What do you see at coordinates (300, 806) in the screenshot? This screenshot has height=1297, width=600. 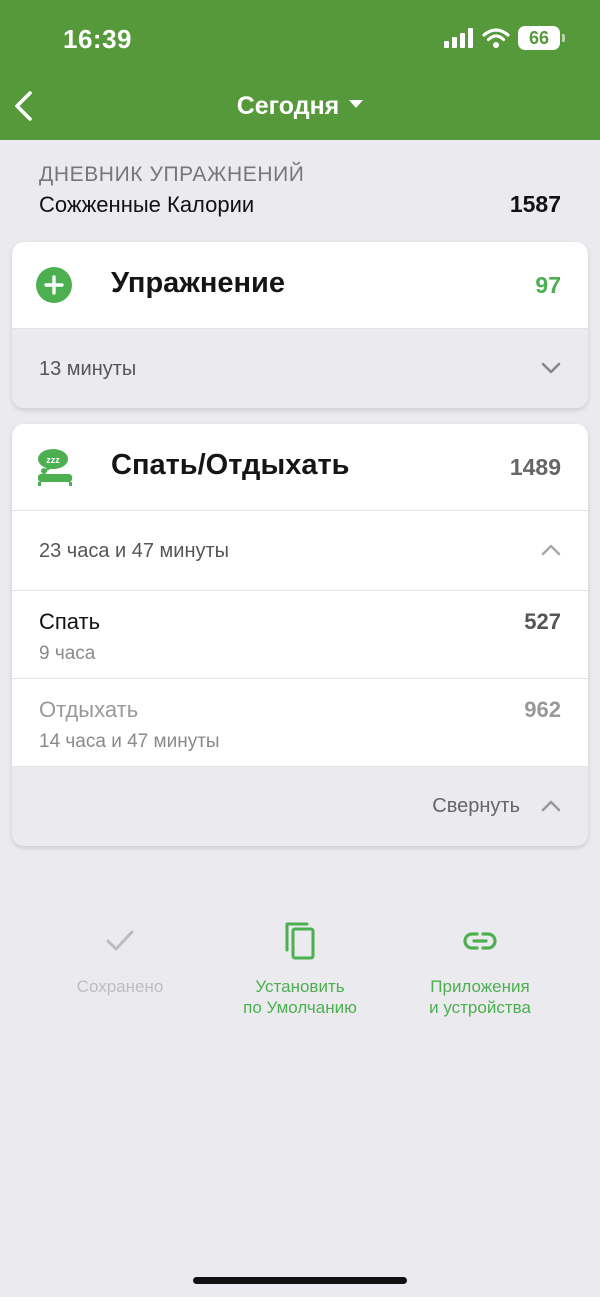 I see `collapse-button: Свернуть` at bounding box center [300, 806].